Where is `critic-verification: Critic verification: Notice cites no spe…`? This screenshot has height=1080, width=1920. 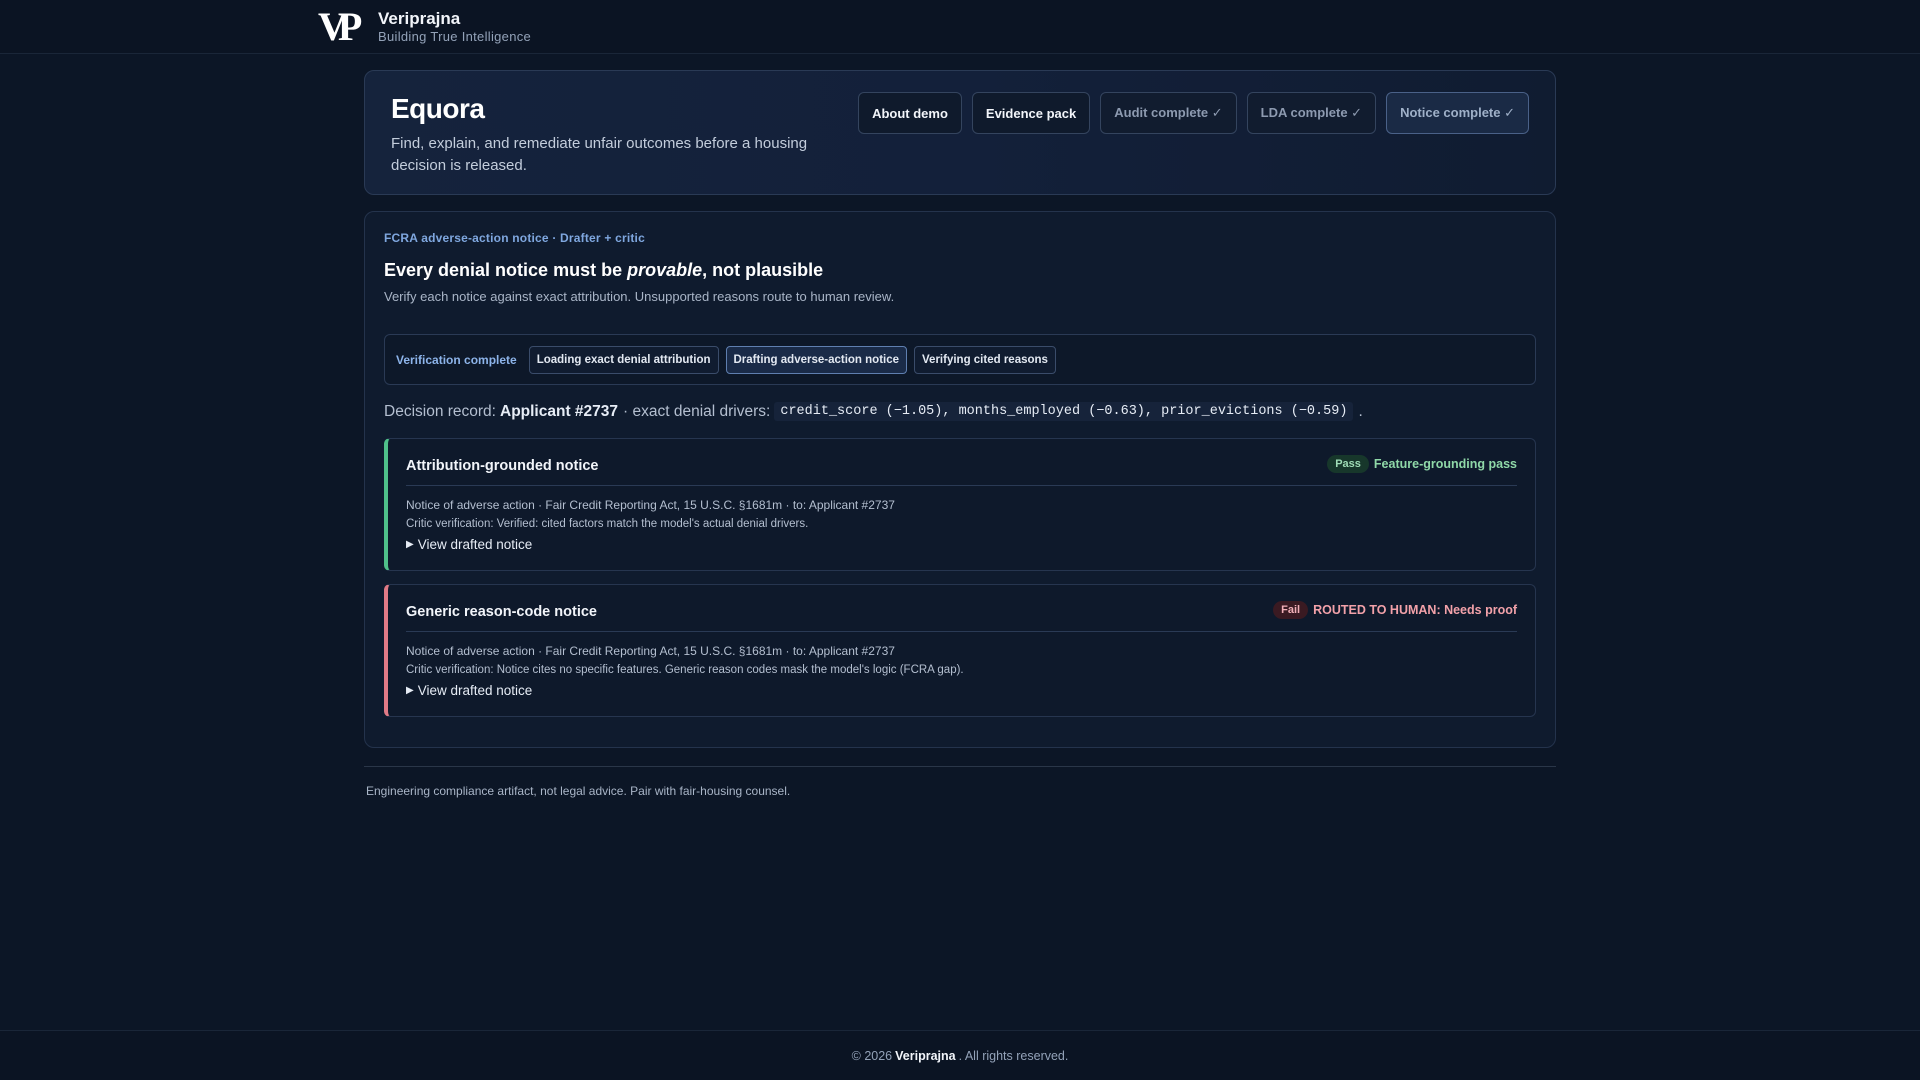 critic-verification: Critic verification: Notice cites no spe… is located at coordinates (685, 670).